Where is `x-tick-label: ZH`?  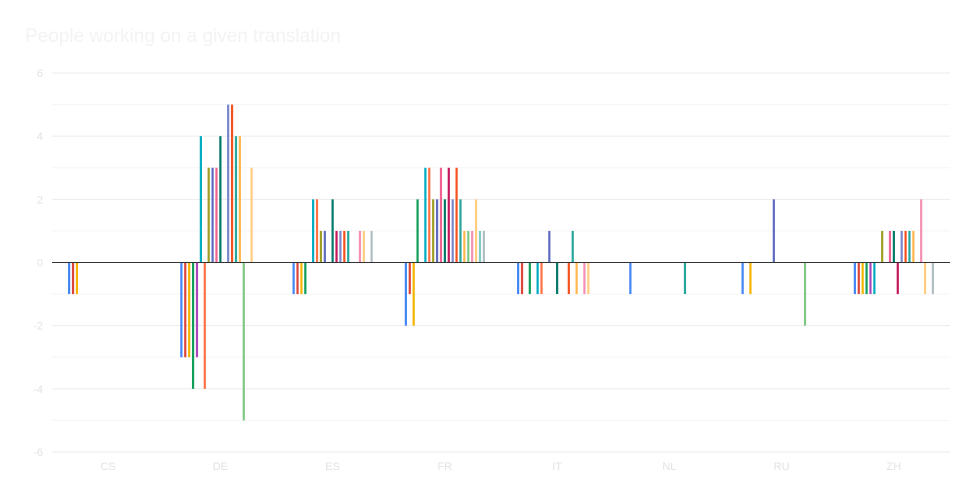
x-tick-label: ZH is located at coordinates (894, 467).